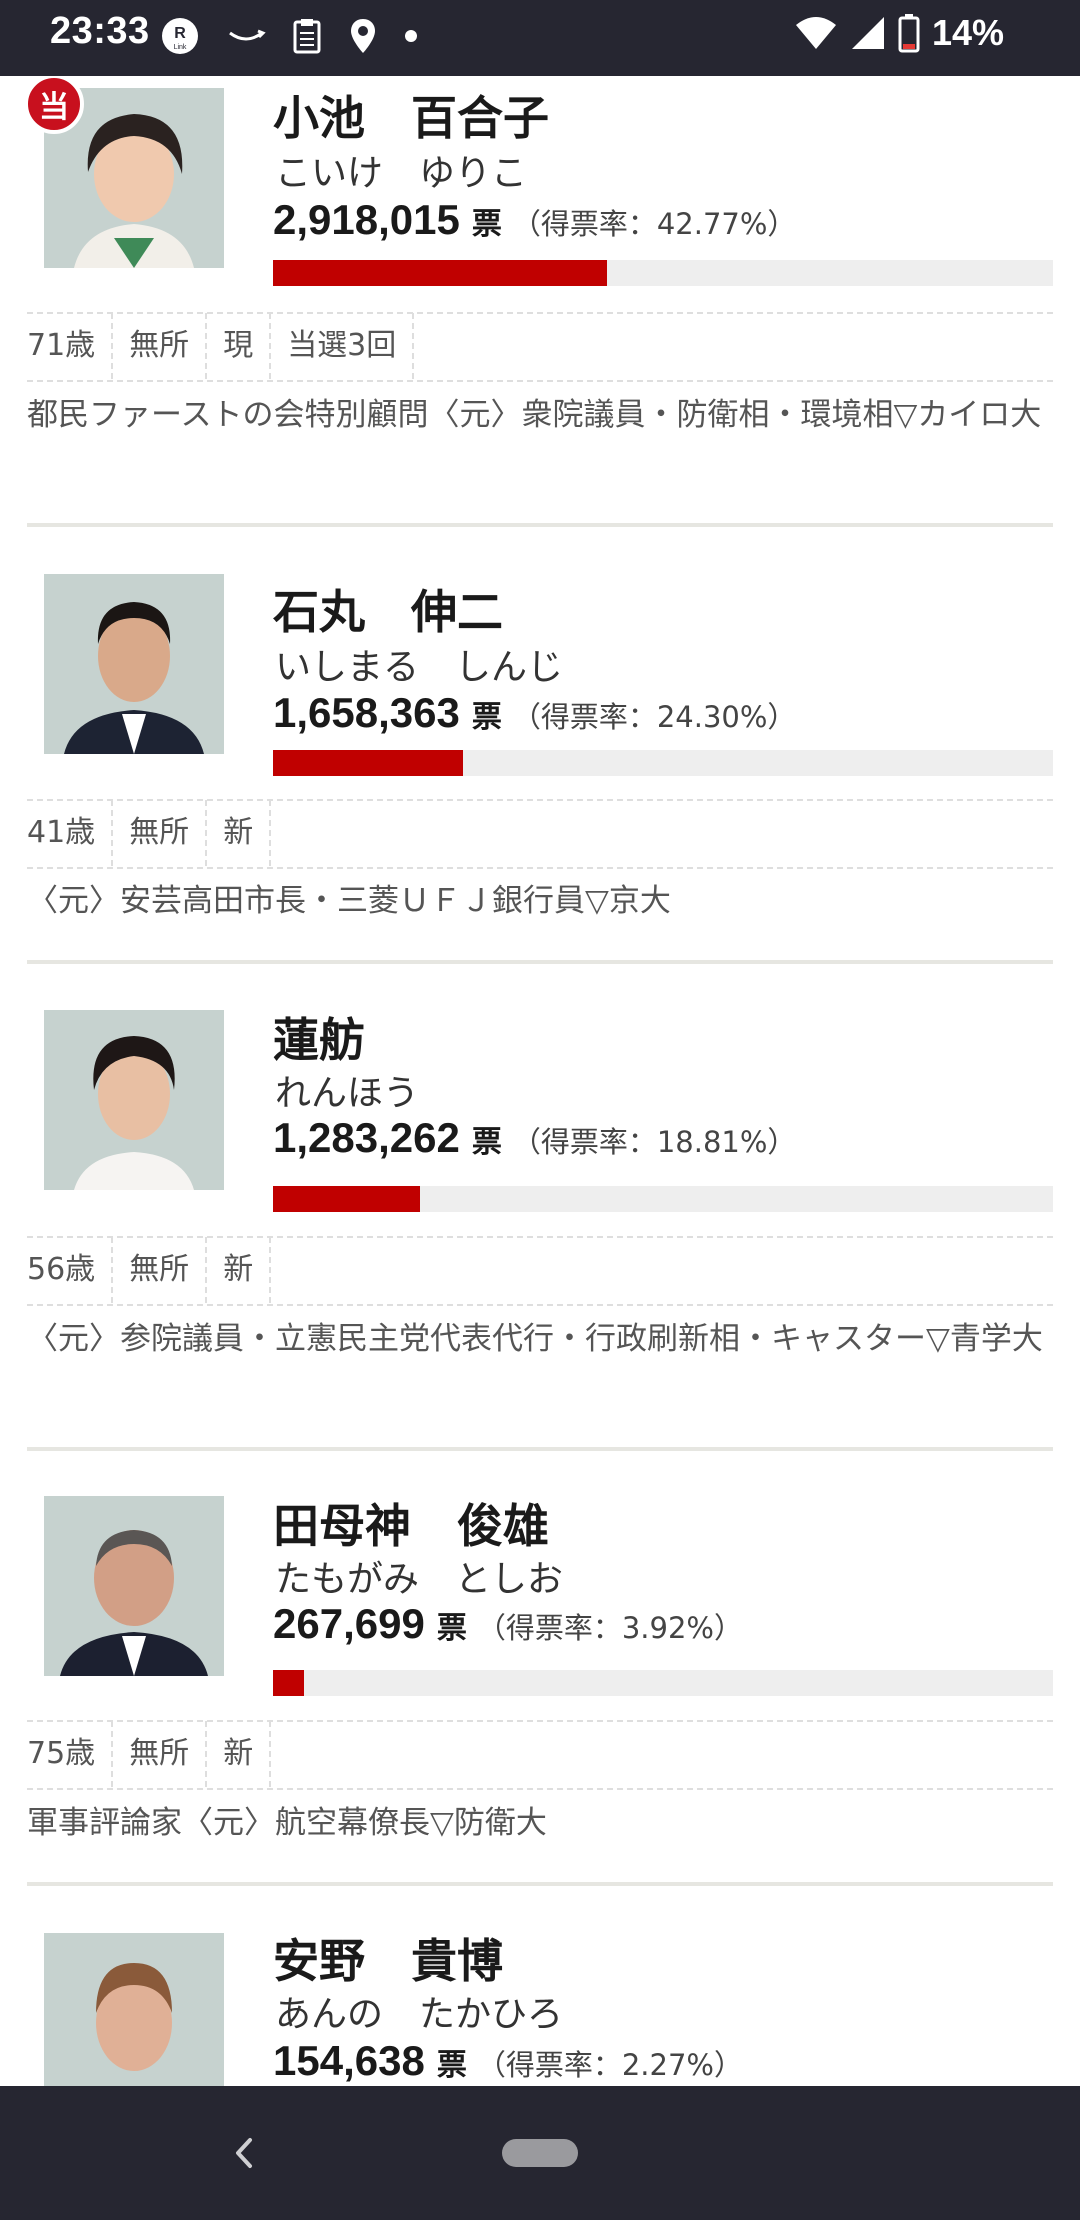 This screenshot has height=2220, width=1080. I want to click on vote-count: 2,918,015, so click(366, 219).